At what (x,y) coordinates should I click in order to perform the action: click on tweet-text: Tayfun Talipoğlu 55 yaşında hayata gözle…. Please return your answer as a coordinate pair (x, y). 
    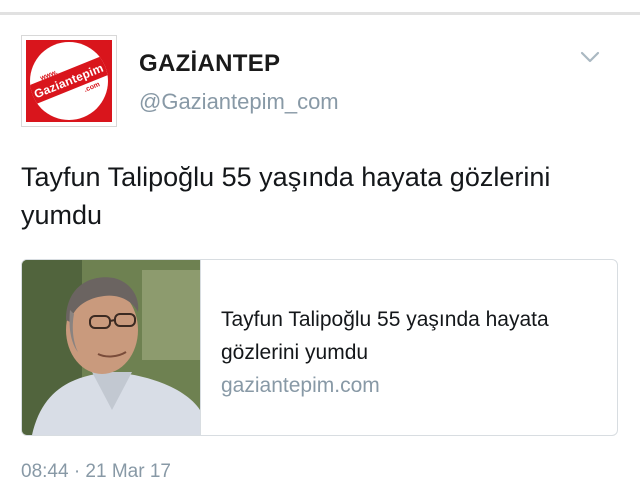
    Looking at the image, I should click on (286, 196).